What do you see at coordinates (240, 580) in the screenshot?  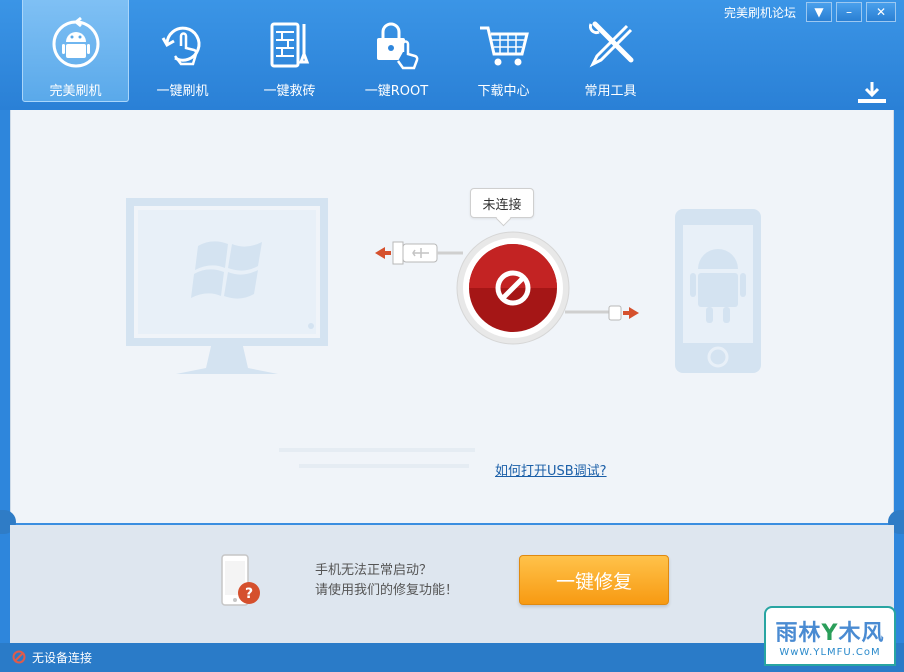 I see `phone-help-icon: ?` at bounding box center [240, 580].